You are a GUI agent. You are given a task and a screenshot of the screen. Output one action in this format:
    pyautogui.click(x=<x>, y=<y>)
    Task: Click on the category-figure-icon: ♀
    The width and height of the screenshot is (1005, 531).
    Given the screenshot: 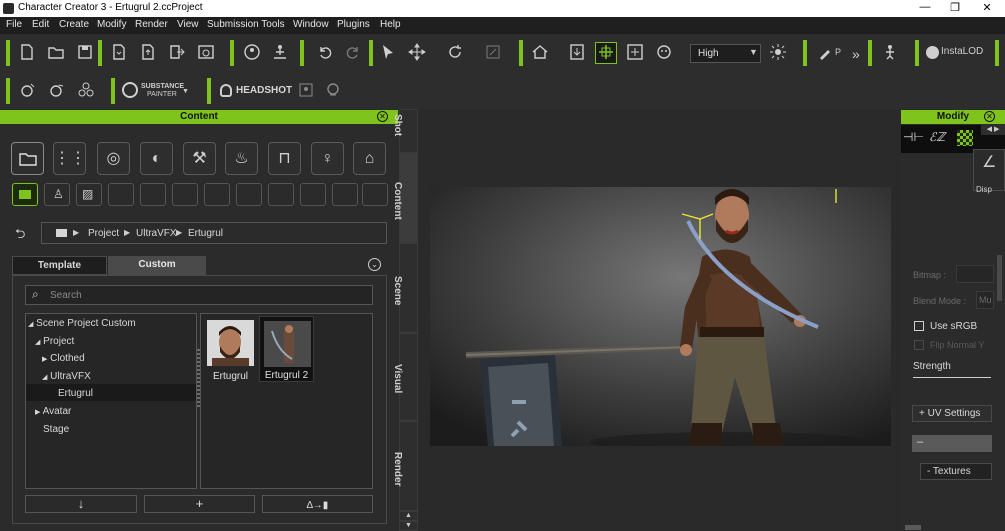 What is the action you would take?
    pyautogui.click(x=327, y=158)
    